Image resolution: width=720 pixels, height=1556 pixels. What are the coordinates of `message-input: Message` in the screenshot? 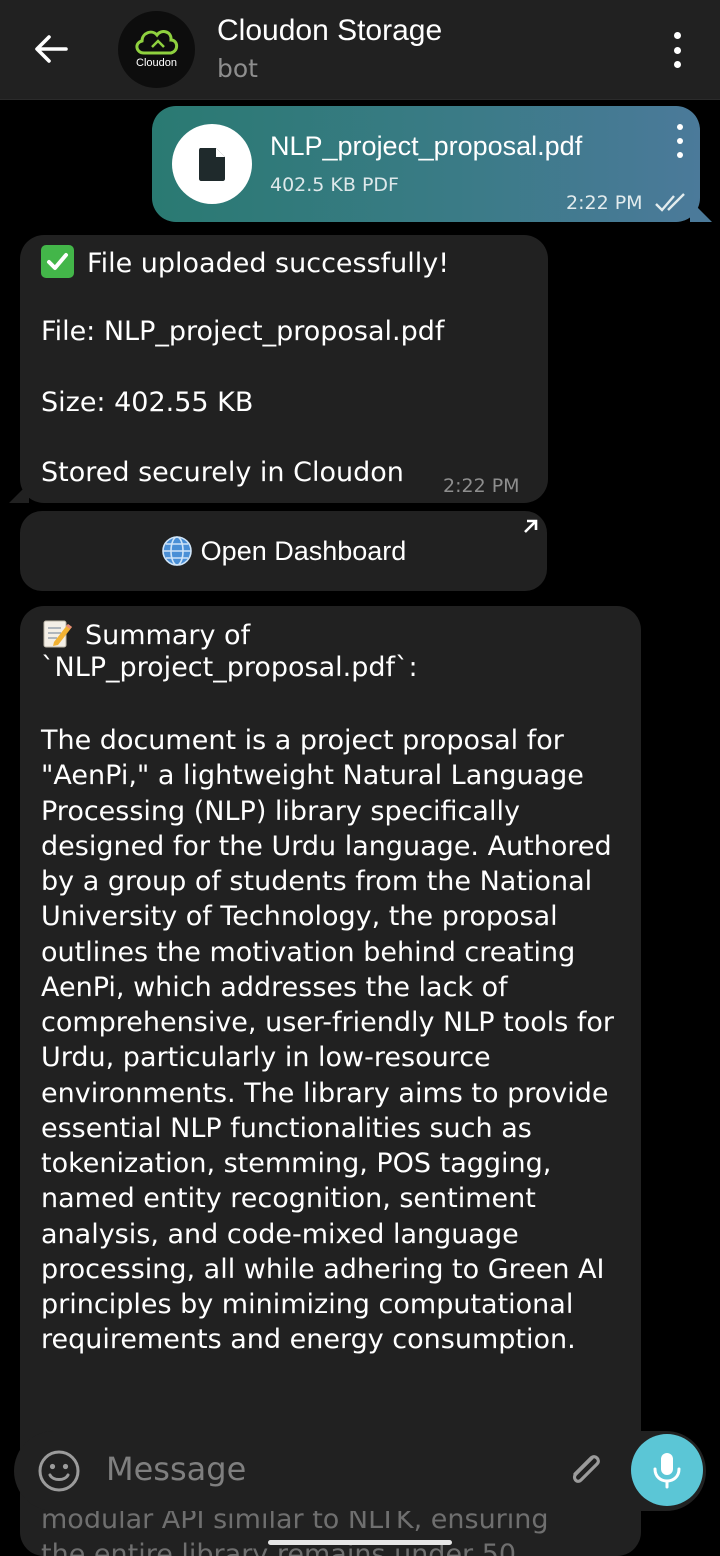 It's located at (176, 1469).